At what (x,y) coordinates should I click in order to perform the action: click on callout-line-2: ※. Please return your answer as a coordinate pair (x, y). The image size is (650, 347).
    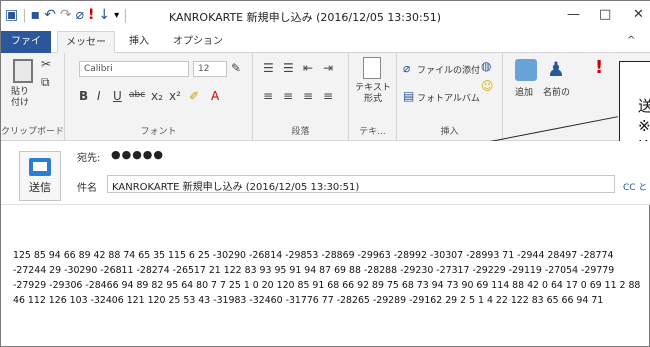
    Looking at the image, I should click on (644, 126).